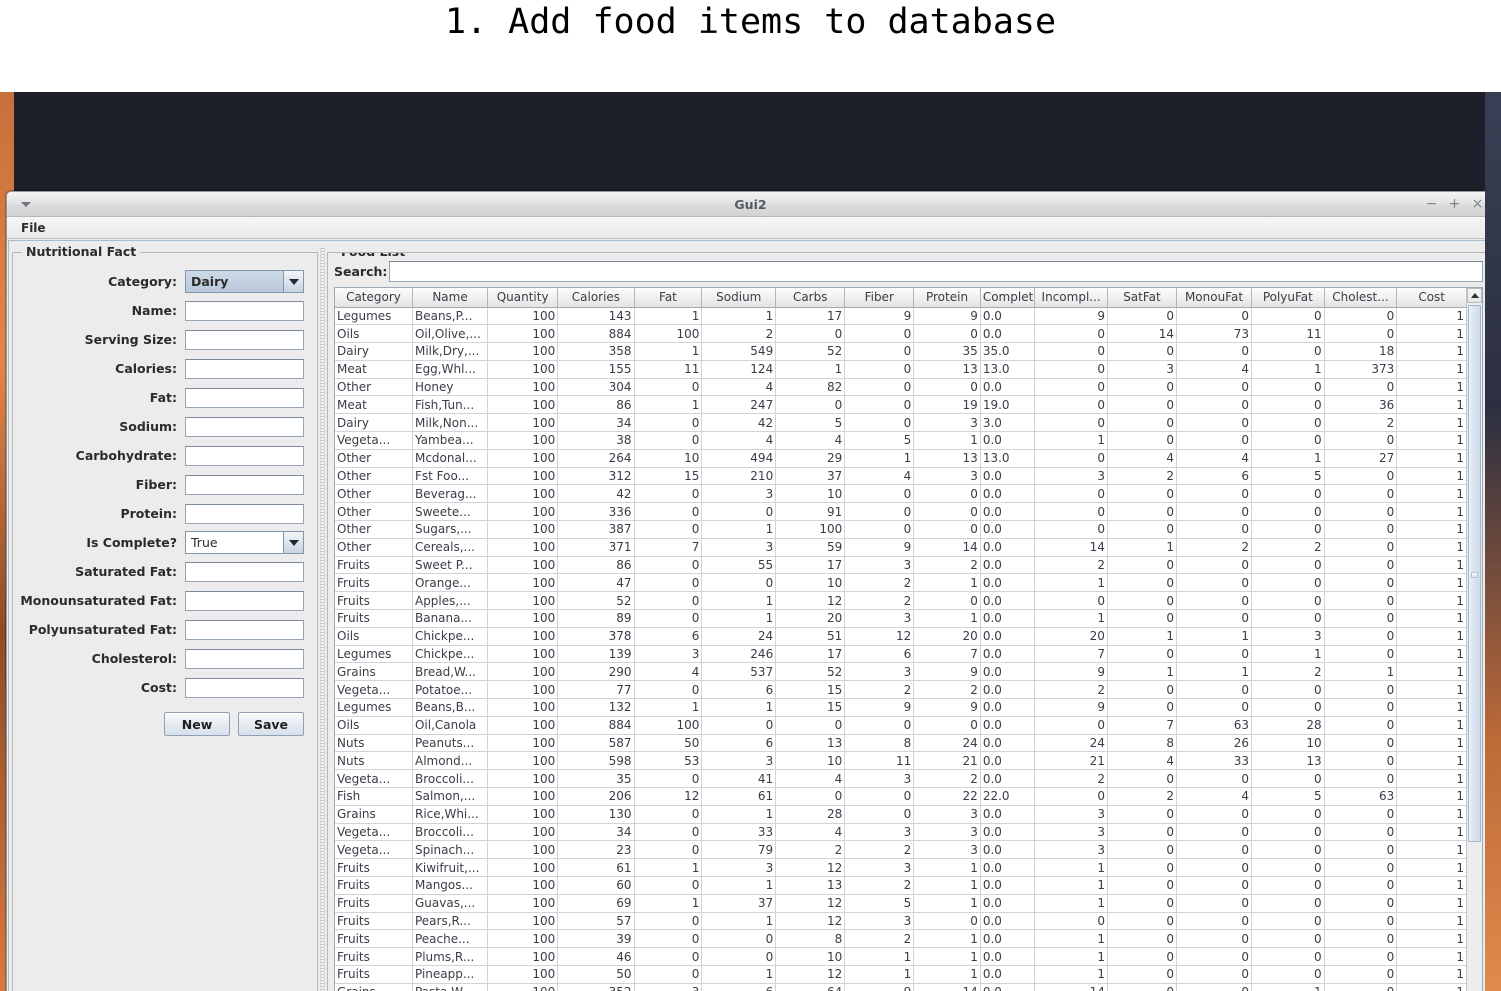 Image resolution: width=1501 pixels, height=991 pixels. What do you see at coordinates (244, 542) in the screenshot?
I see `combo-box: True` at bounding box center [244, 542].